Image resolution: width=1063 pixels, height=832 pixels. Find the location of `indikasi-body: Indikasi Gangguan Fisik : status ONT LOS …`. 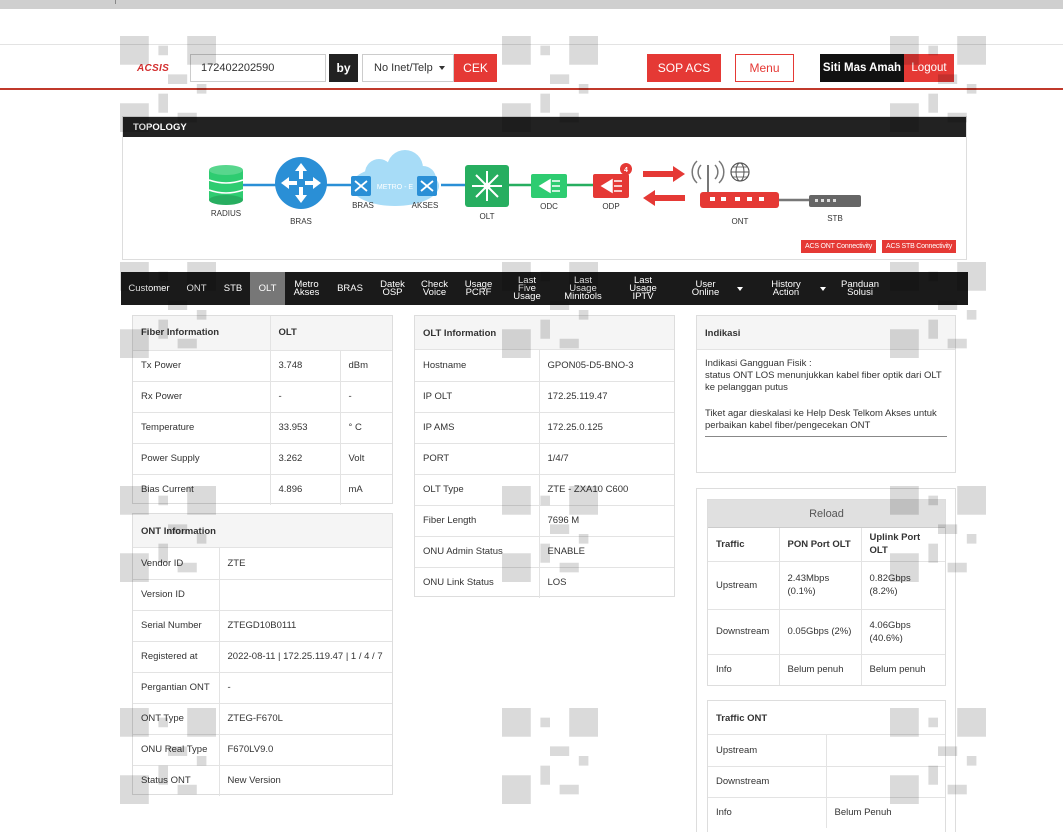

indikasi-body: Indikasi Gangguan Fisik : status ONT LOS … is located at coordinates (826, 402).